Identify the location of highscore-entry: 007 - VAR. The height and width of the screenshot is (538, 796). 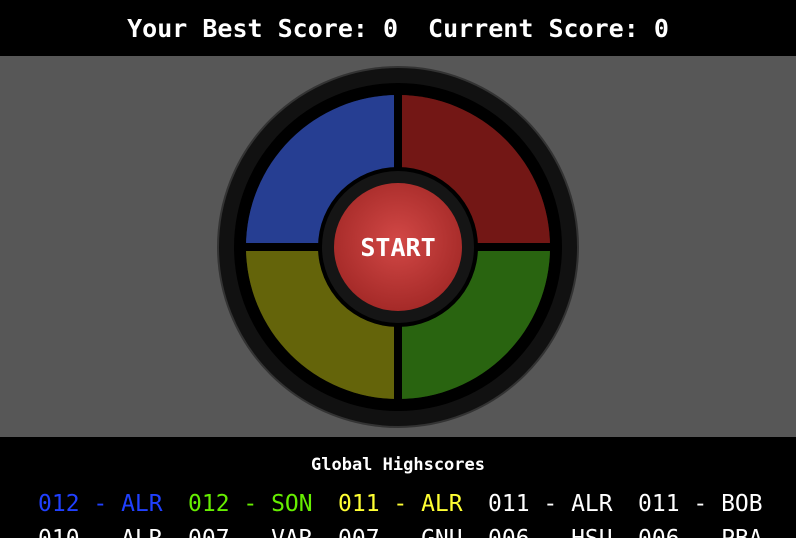
(263, 532).